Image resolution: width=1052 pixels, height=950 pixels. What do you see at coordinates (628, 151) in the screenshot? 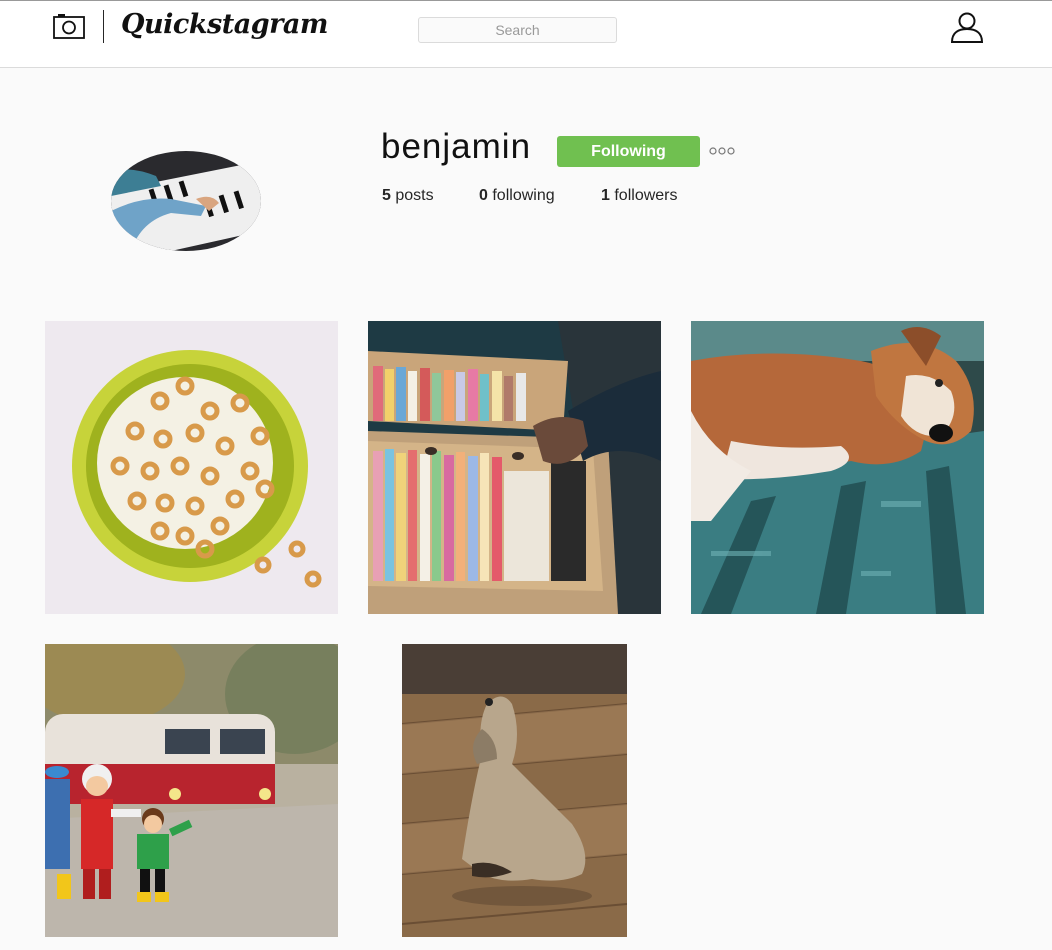
I see `following-button: Following` at bounding box center [628, 151].